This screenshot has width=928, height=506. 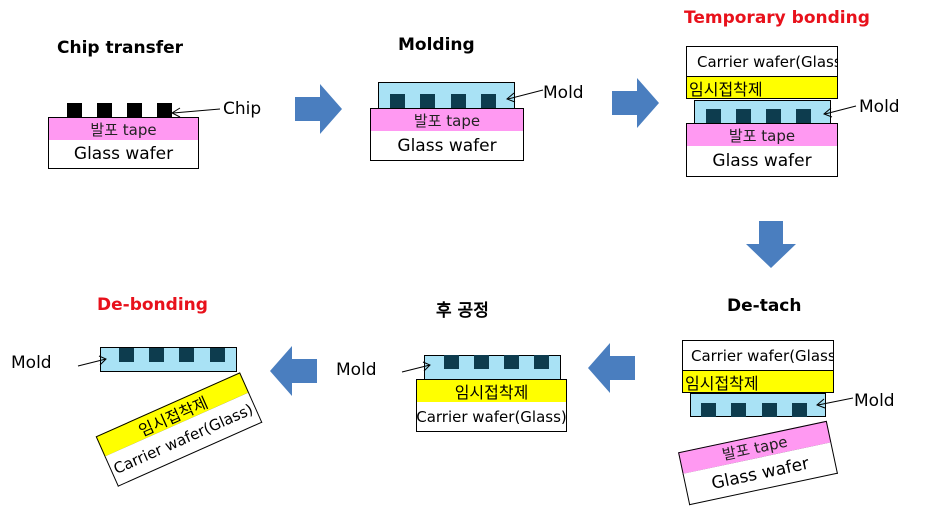 What do you see at coordinates (179, 429) in the screenshot?
I see `detached-adhesive-carrier-stack: 임시접착제 Carrier wafer(Glass)` at bounding box center [179, 429].